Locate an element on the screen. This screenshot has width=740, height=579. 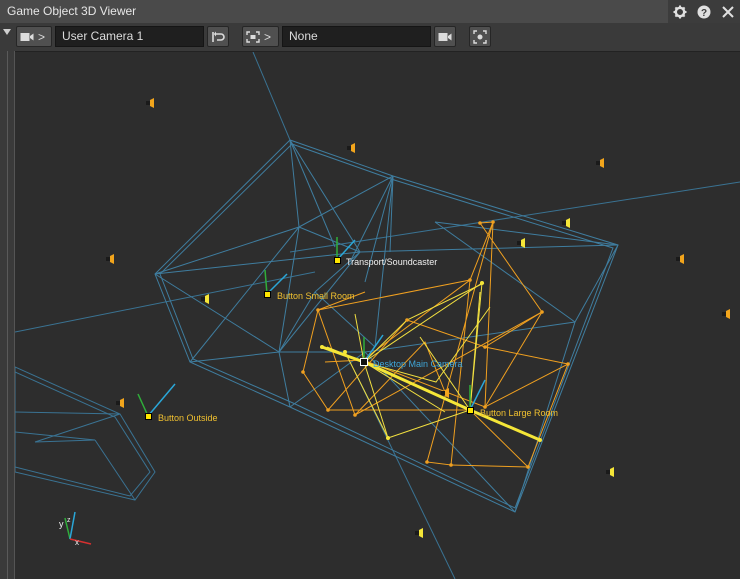
focus-selection-button is located at coordinates (480, 36).